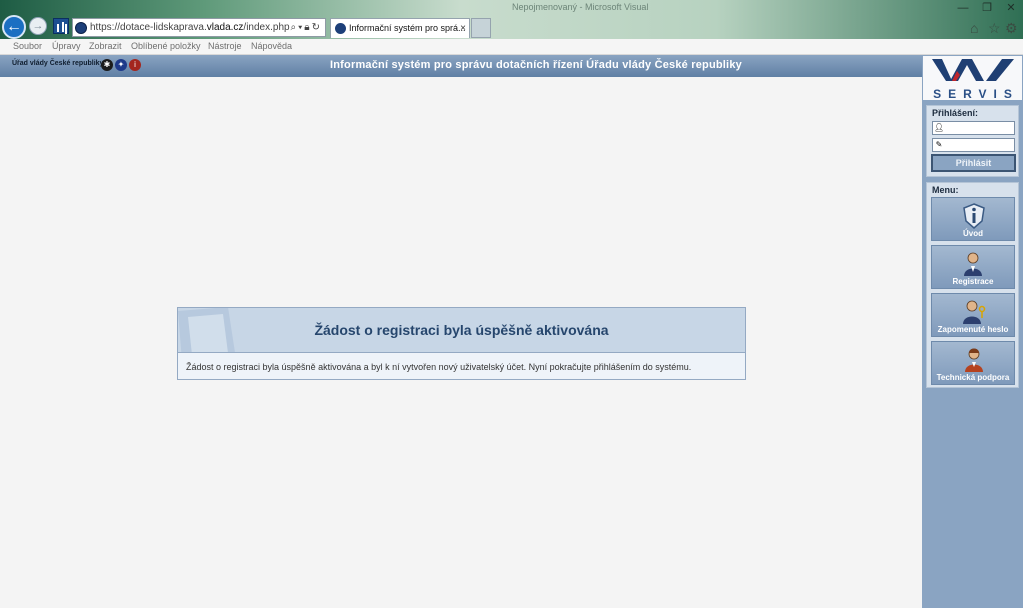 This screenshot has width=1023, height=608. Describe the element at coordinates (81, 28) in the screenshot. I see `favicon-icon` at that location.